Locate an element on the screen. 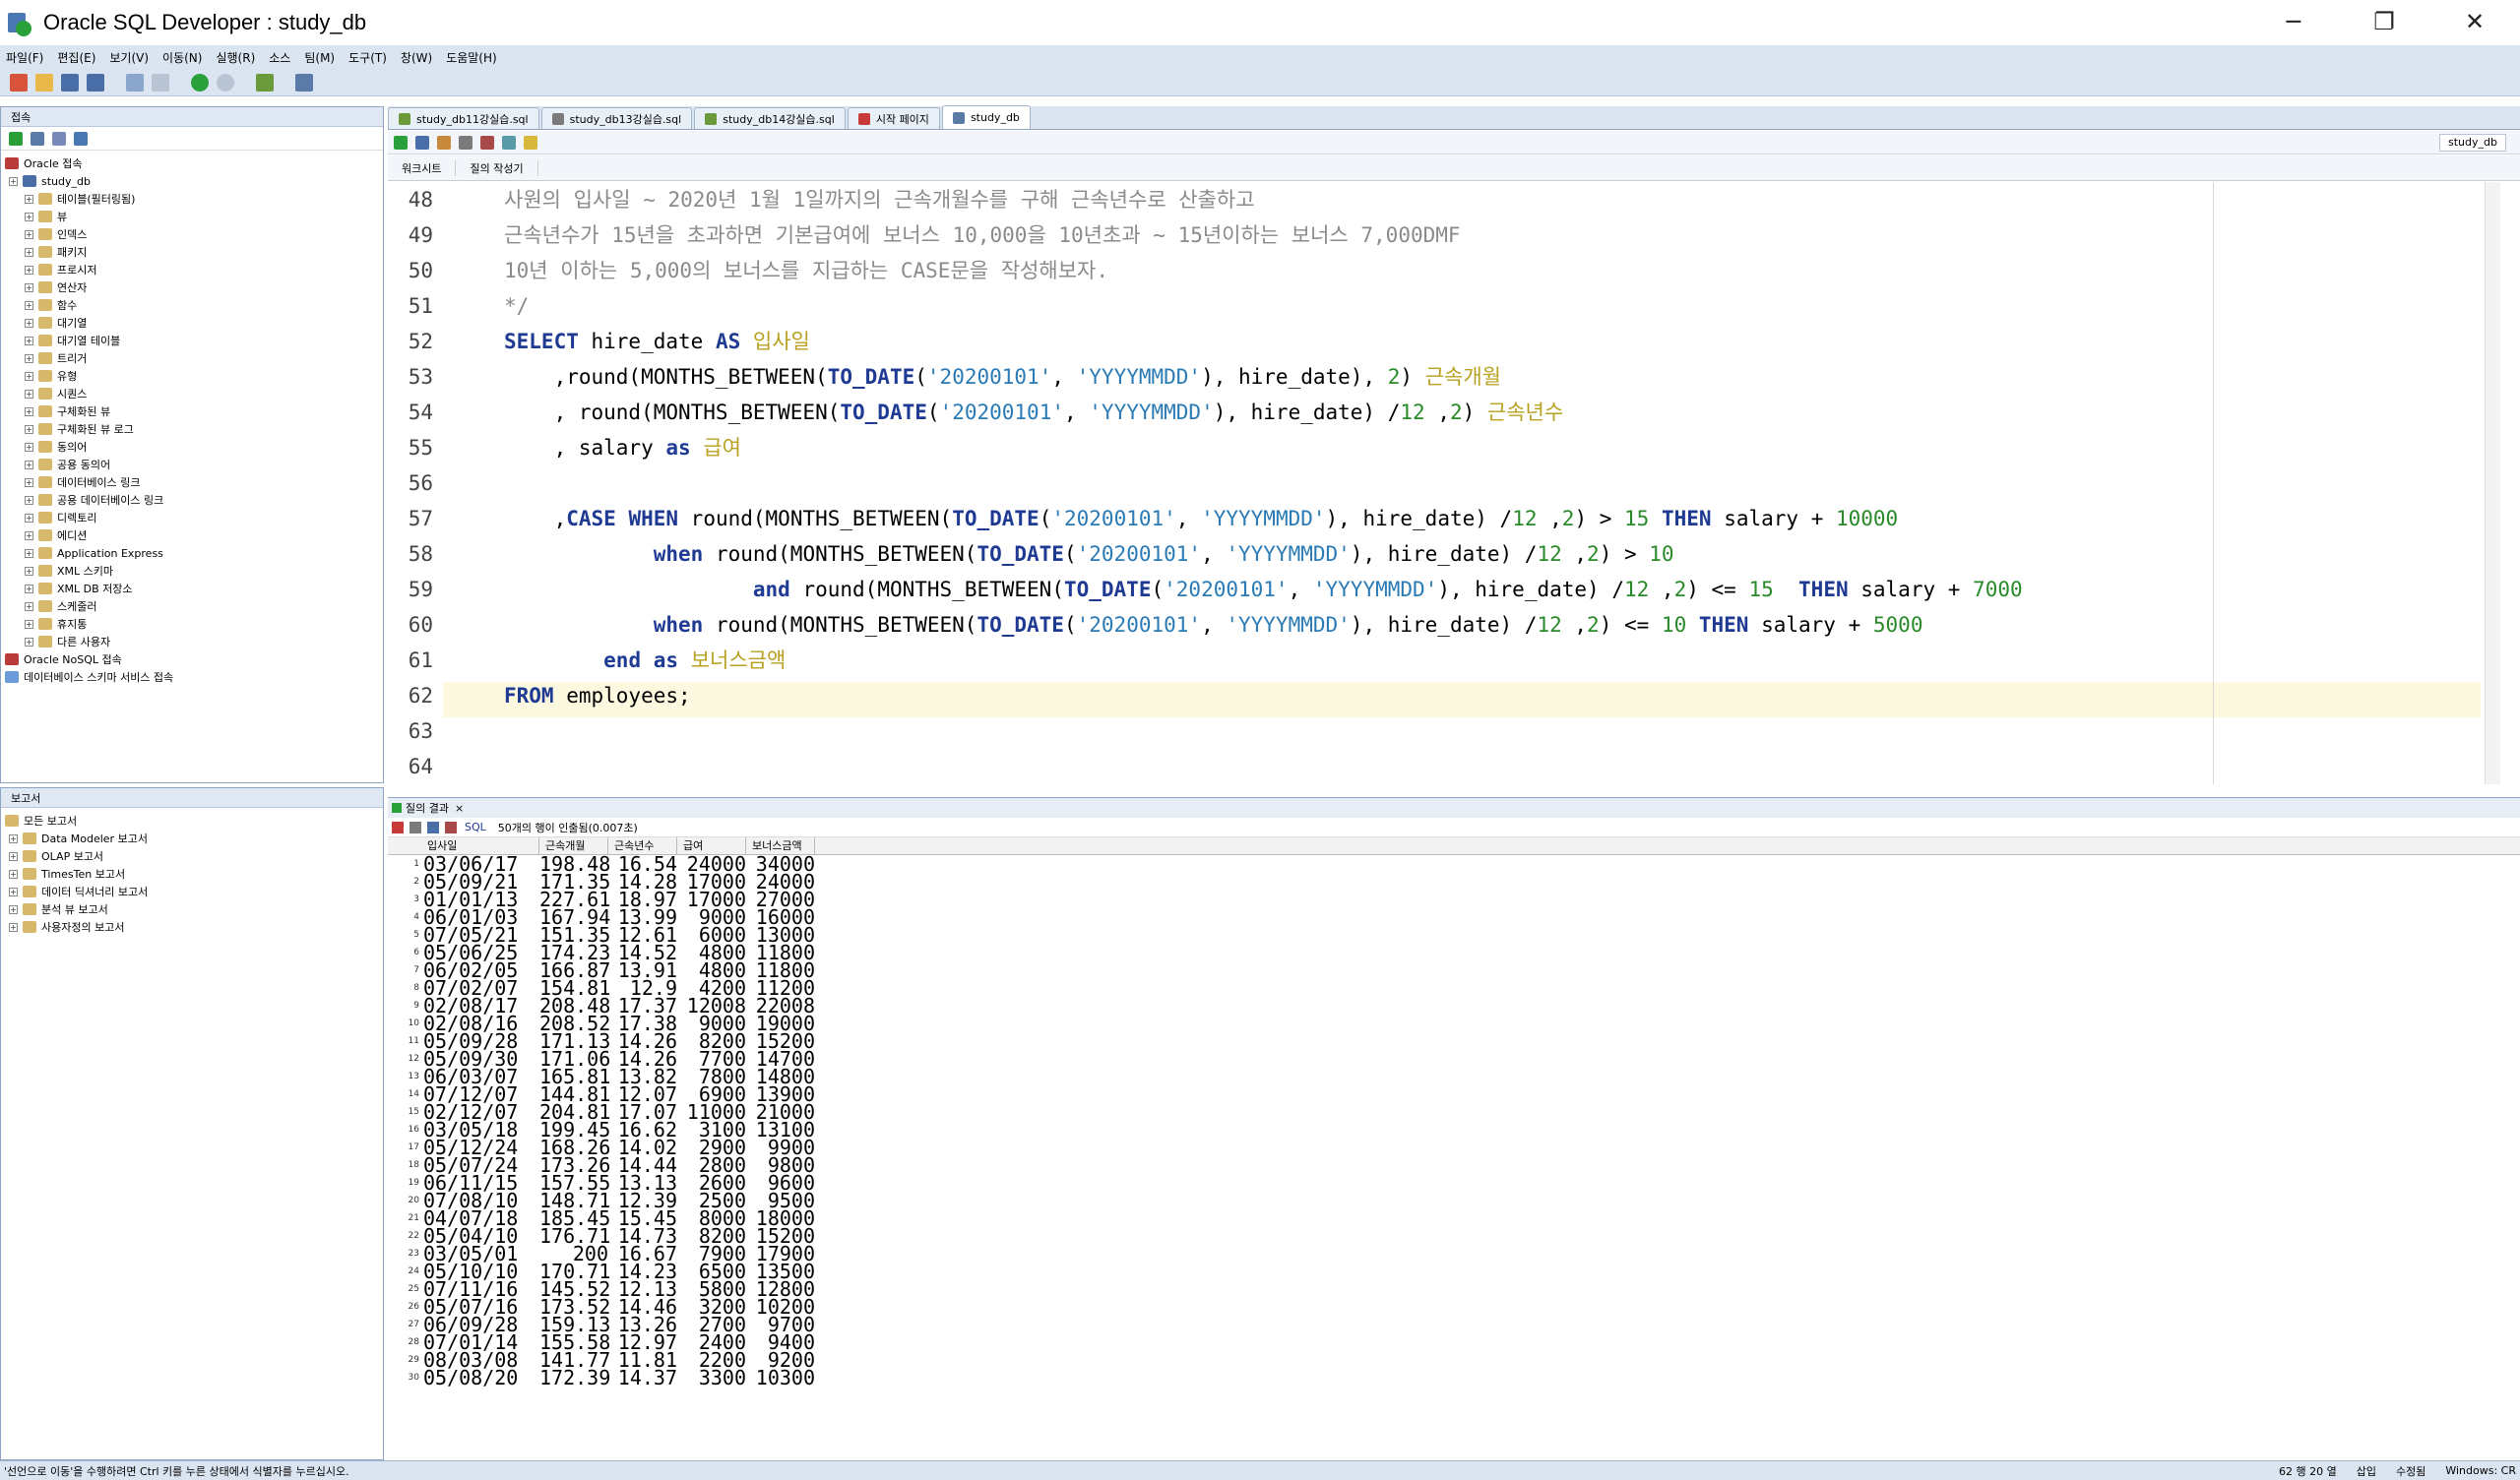 This screenshot has height=1480, width=2520. tree-item: + 인덱스 is located at coordinates (192, 234).